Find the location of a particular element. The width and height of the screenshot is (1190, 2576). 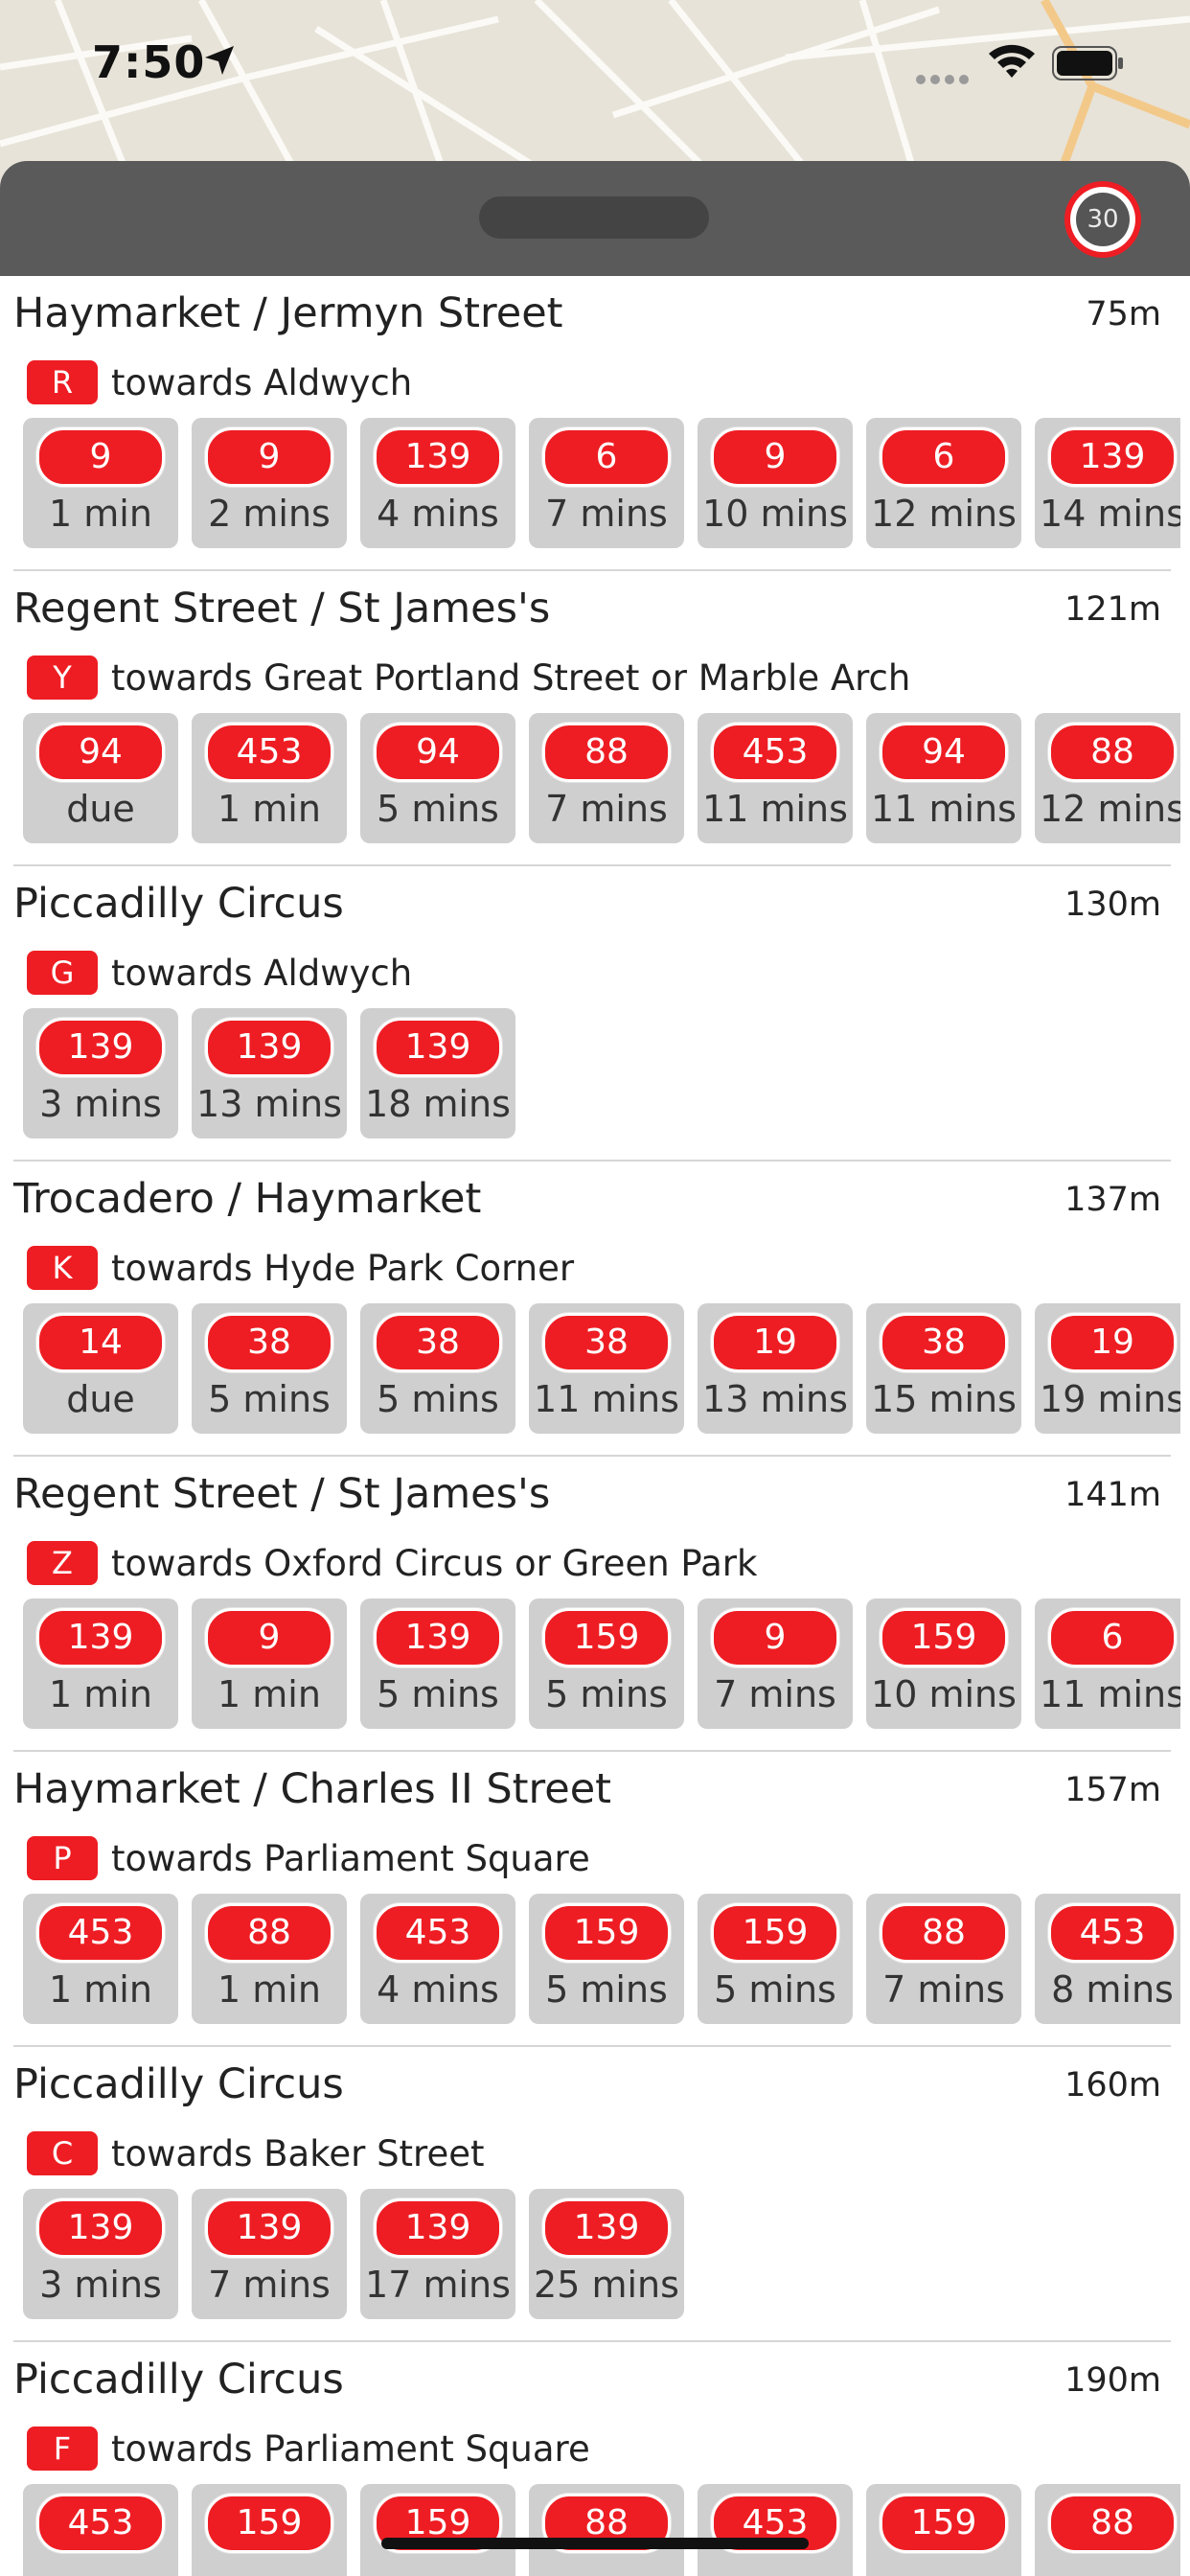

battery-icon is located at coordinates (1088, 63).